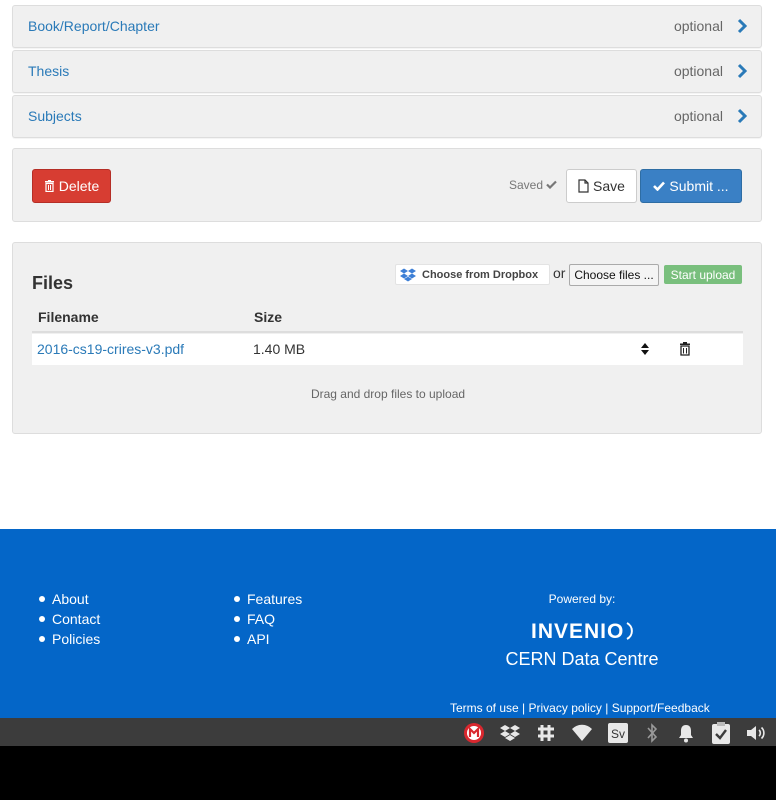  What do you see at coordinates (582, 659) in the screenshot?
I see `organization-name: CERN Data Centre` at bounding box center [582, 659].